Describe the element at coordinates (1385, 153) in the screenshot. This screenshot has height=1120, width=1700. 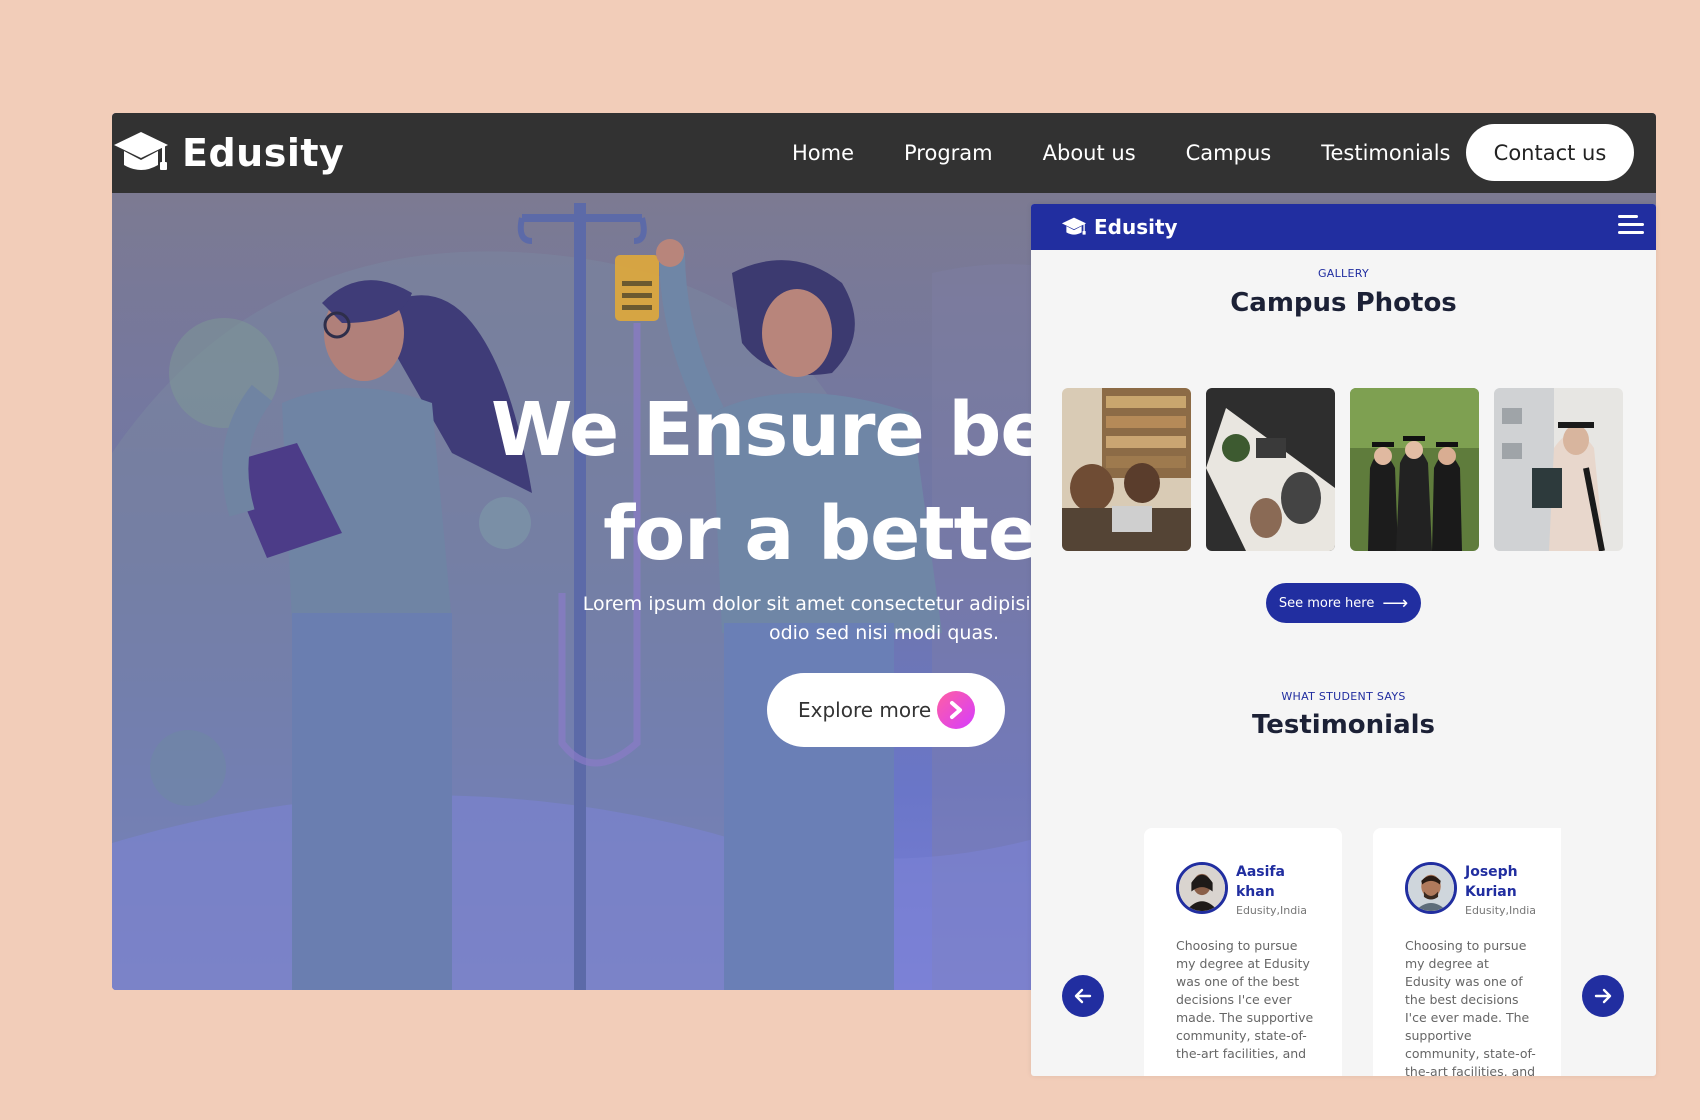
I see `nav-testimonials: Testimonials` at that location.